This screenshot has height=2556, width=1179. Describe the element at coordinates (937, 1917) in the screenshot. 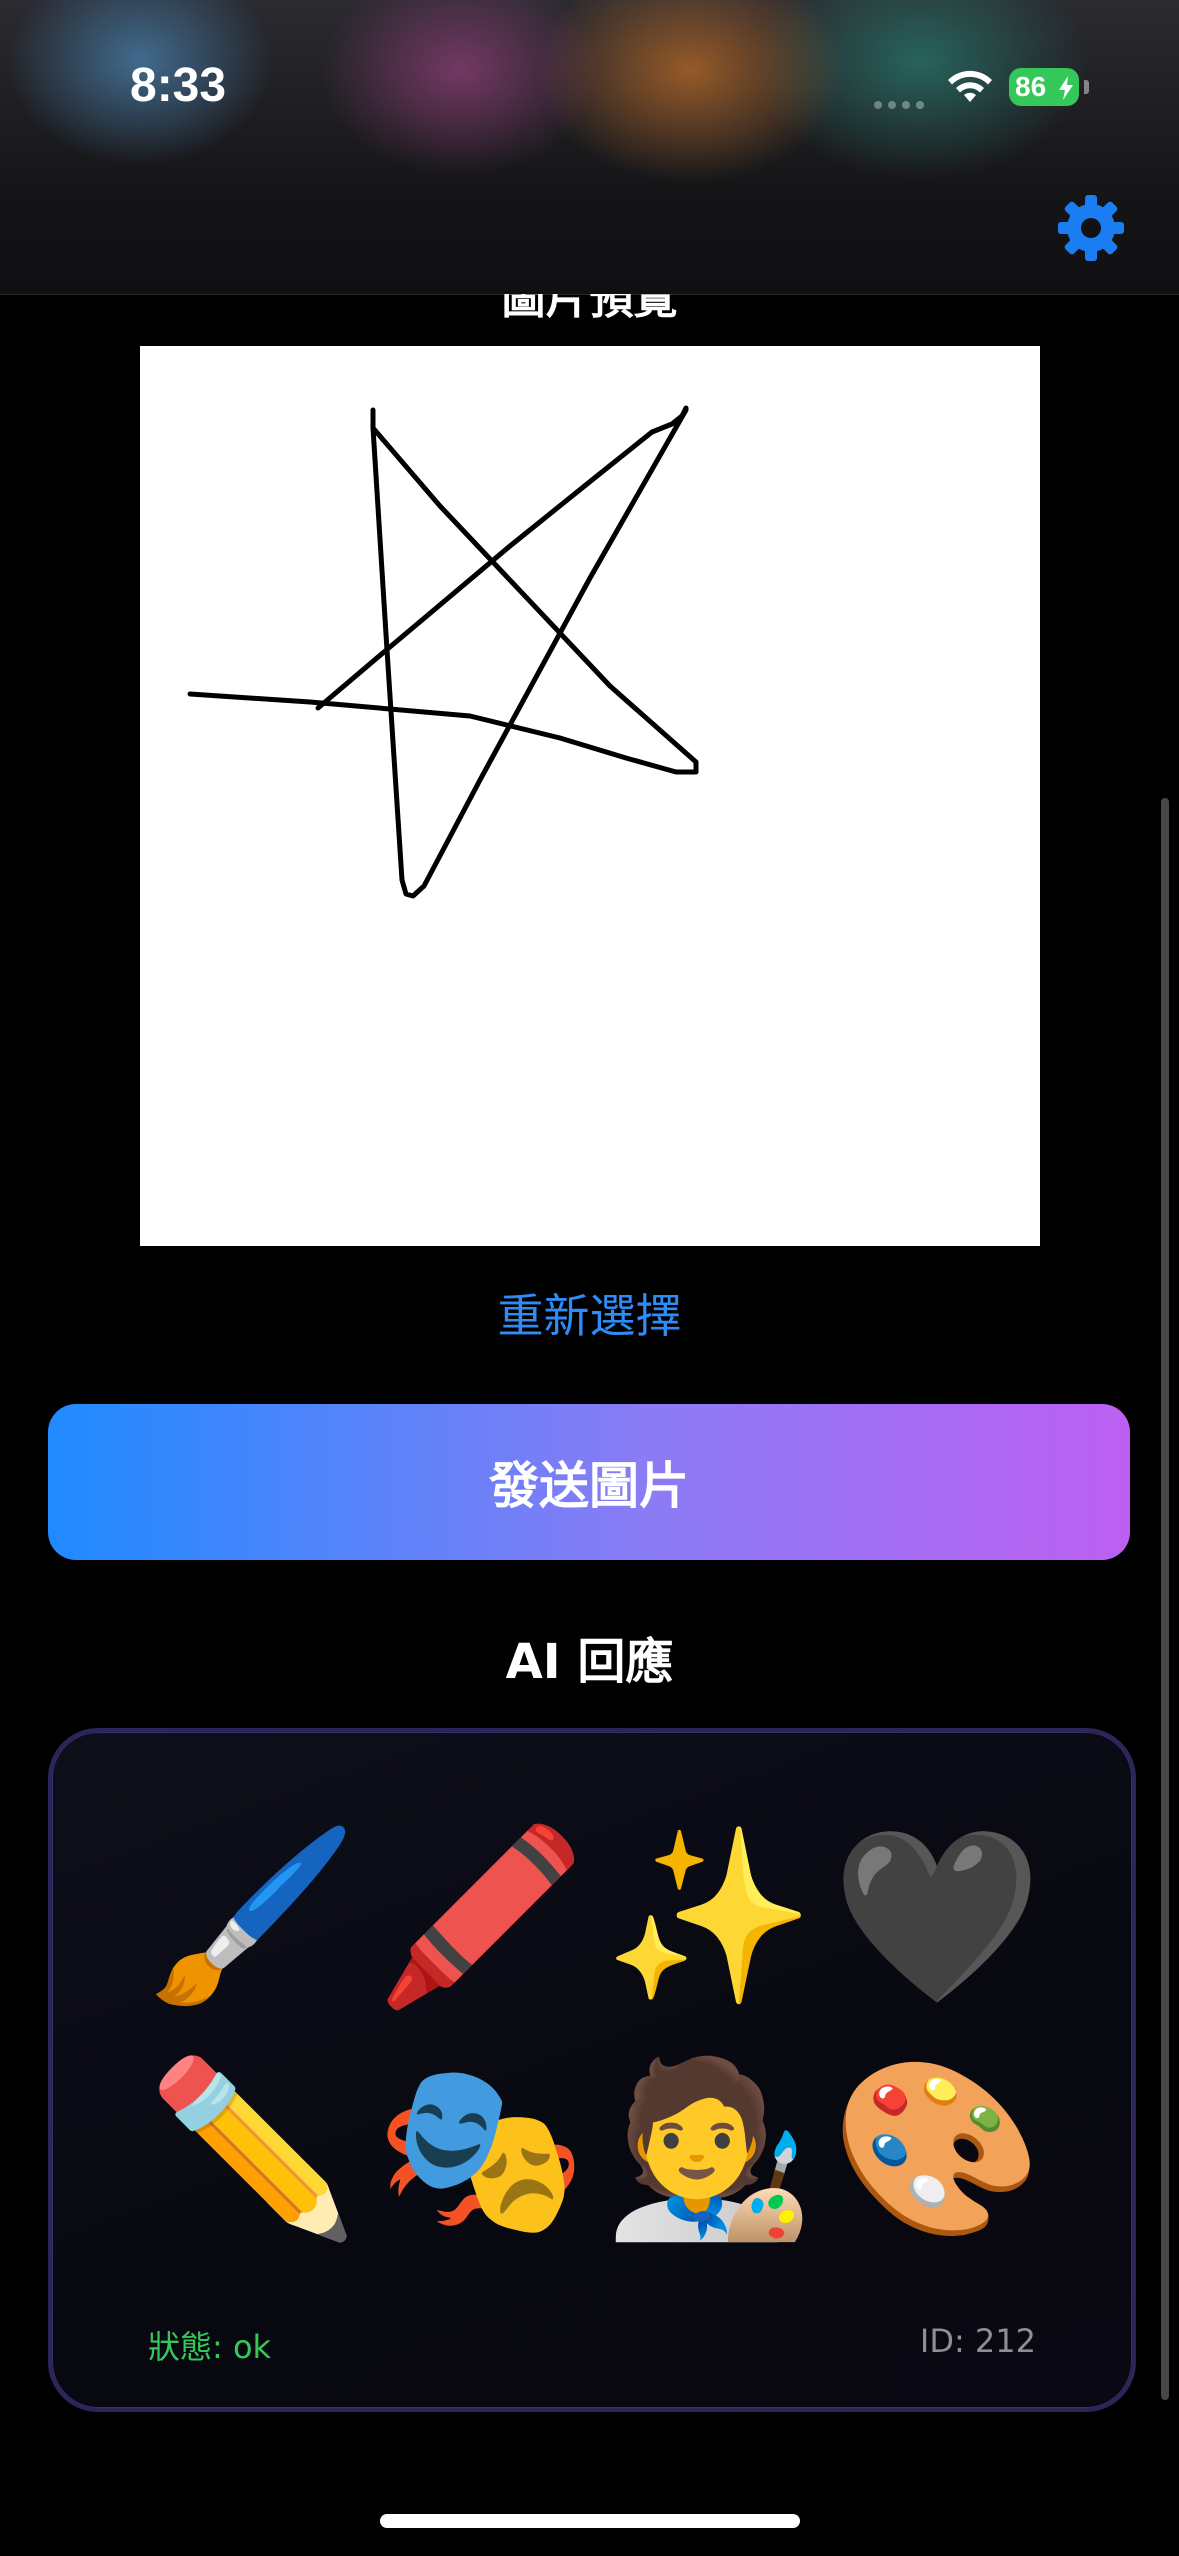

I see `black-heart-emoji: 🖤` at that location.